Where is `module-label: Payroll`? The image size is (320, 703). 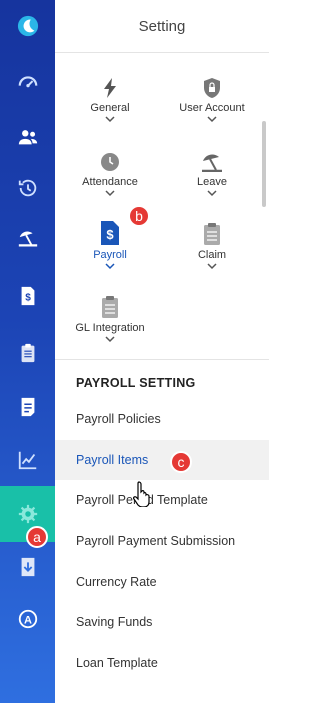
module-label: Payroll is located at coordinates (110, 255).